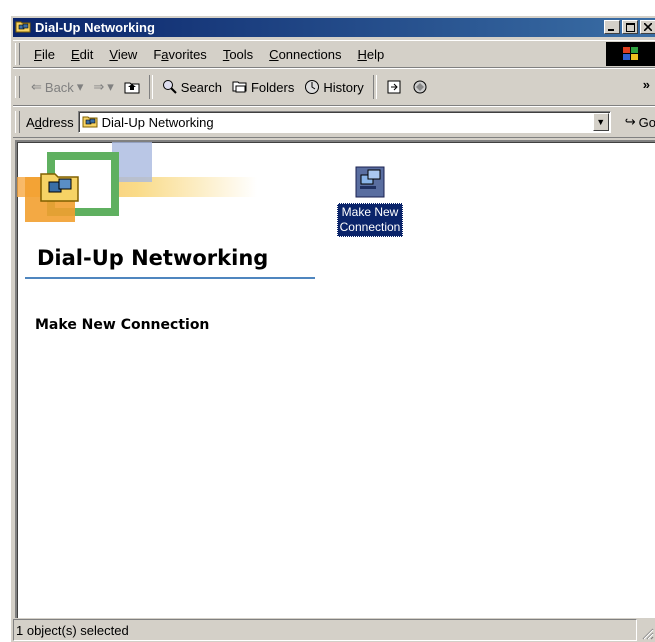 This screenshot has width=655, height=642. What do you see at coordinates (647, 633) in the screenshot?
I see `resize-grip-icon` at bounding box center [647, 633].